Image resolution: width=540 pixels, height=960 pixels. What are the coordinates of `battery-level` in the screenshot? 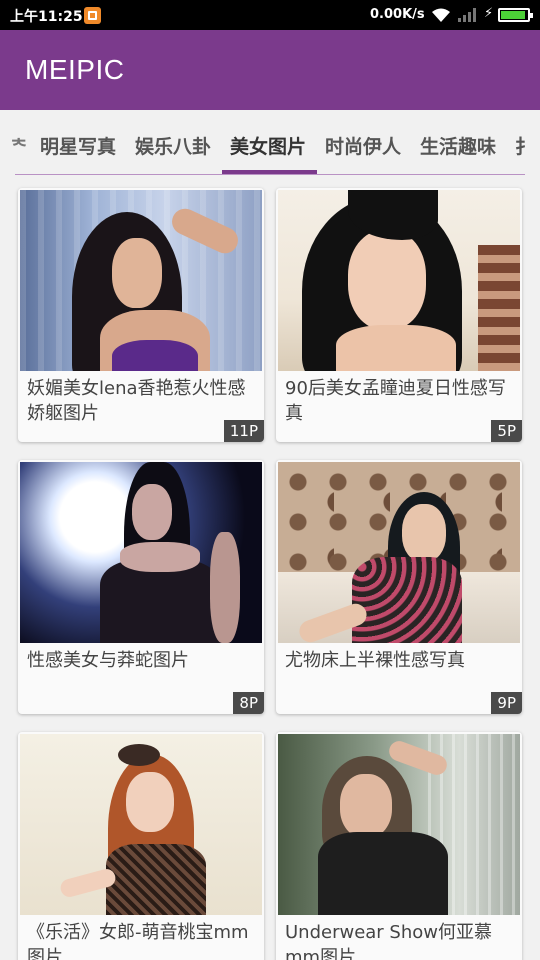 It's located at (513, 15).